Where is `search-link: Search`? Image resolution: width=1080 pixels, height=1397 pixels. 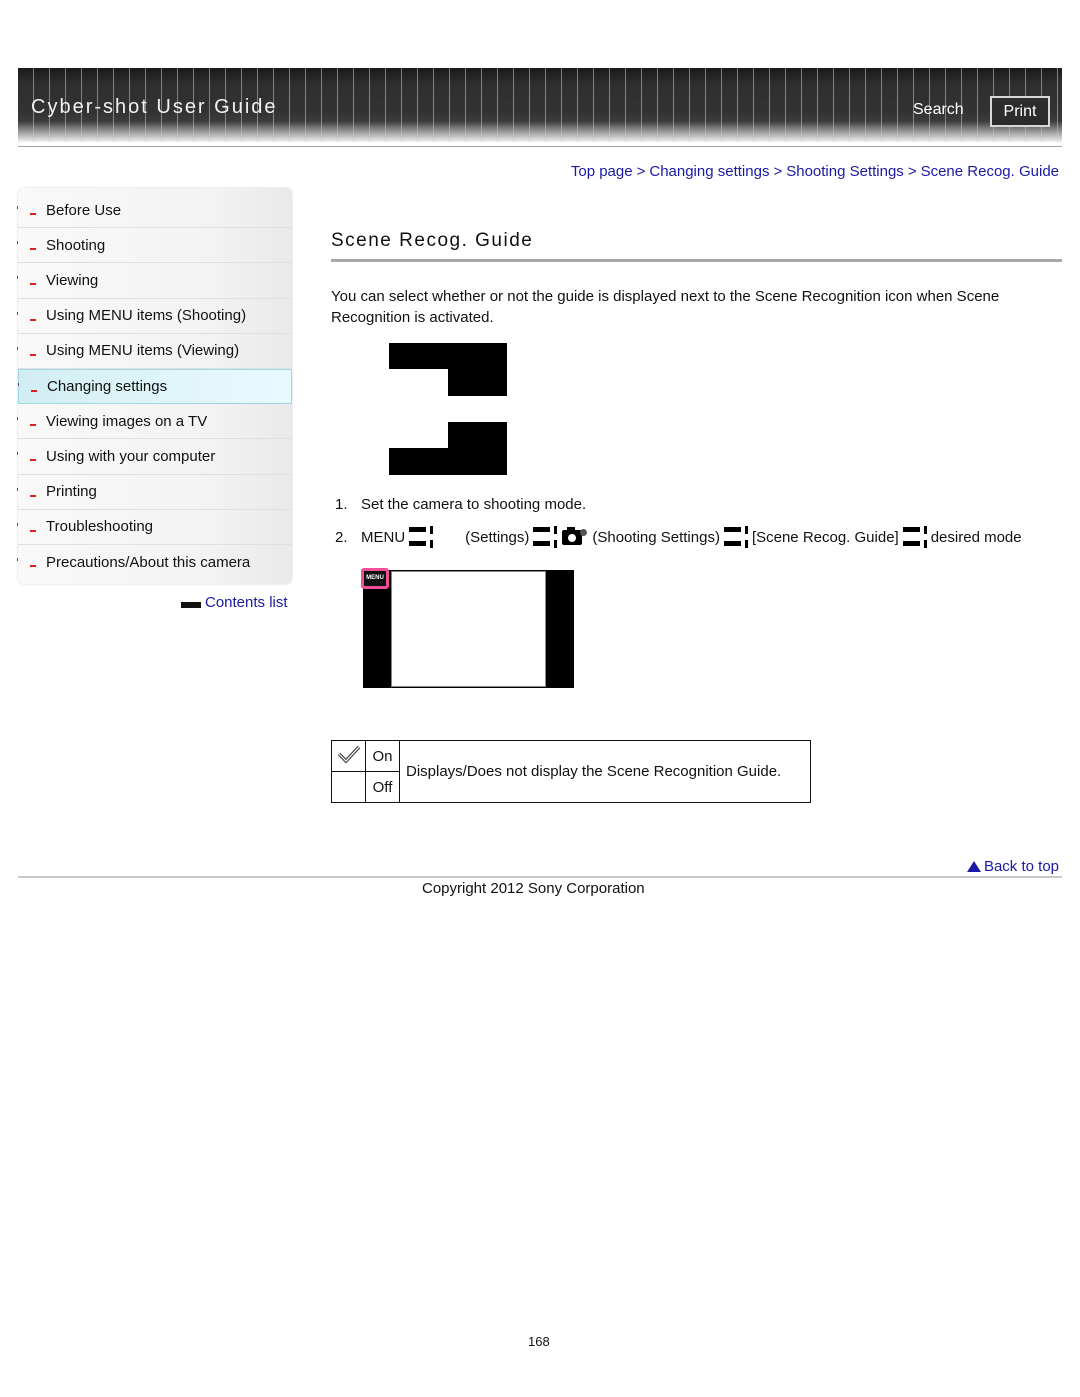
search-link: Search is located at coordinates (938, 110).